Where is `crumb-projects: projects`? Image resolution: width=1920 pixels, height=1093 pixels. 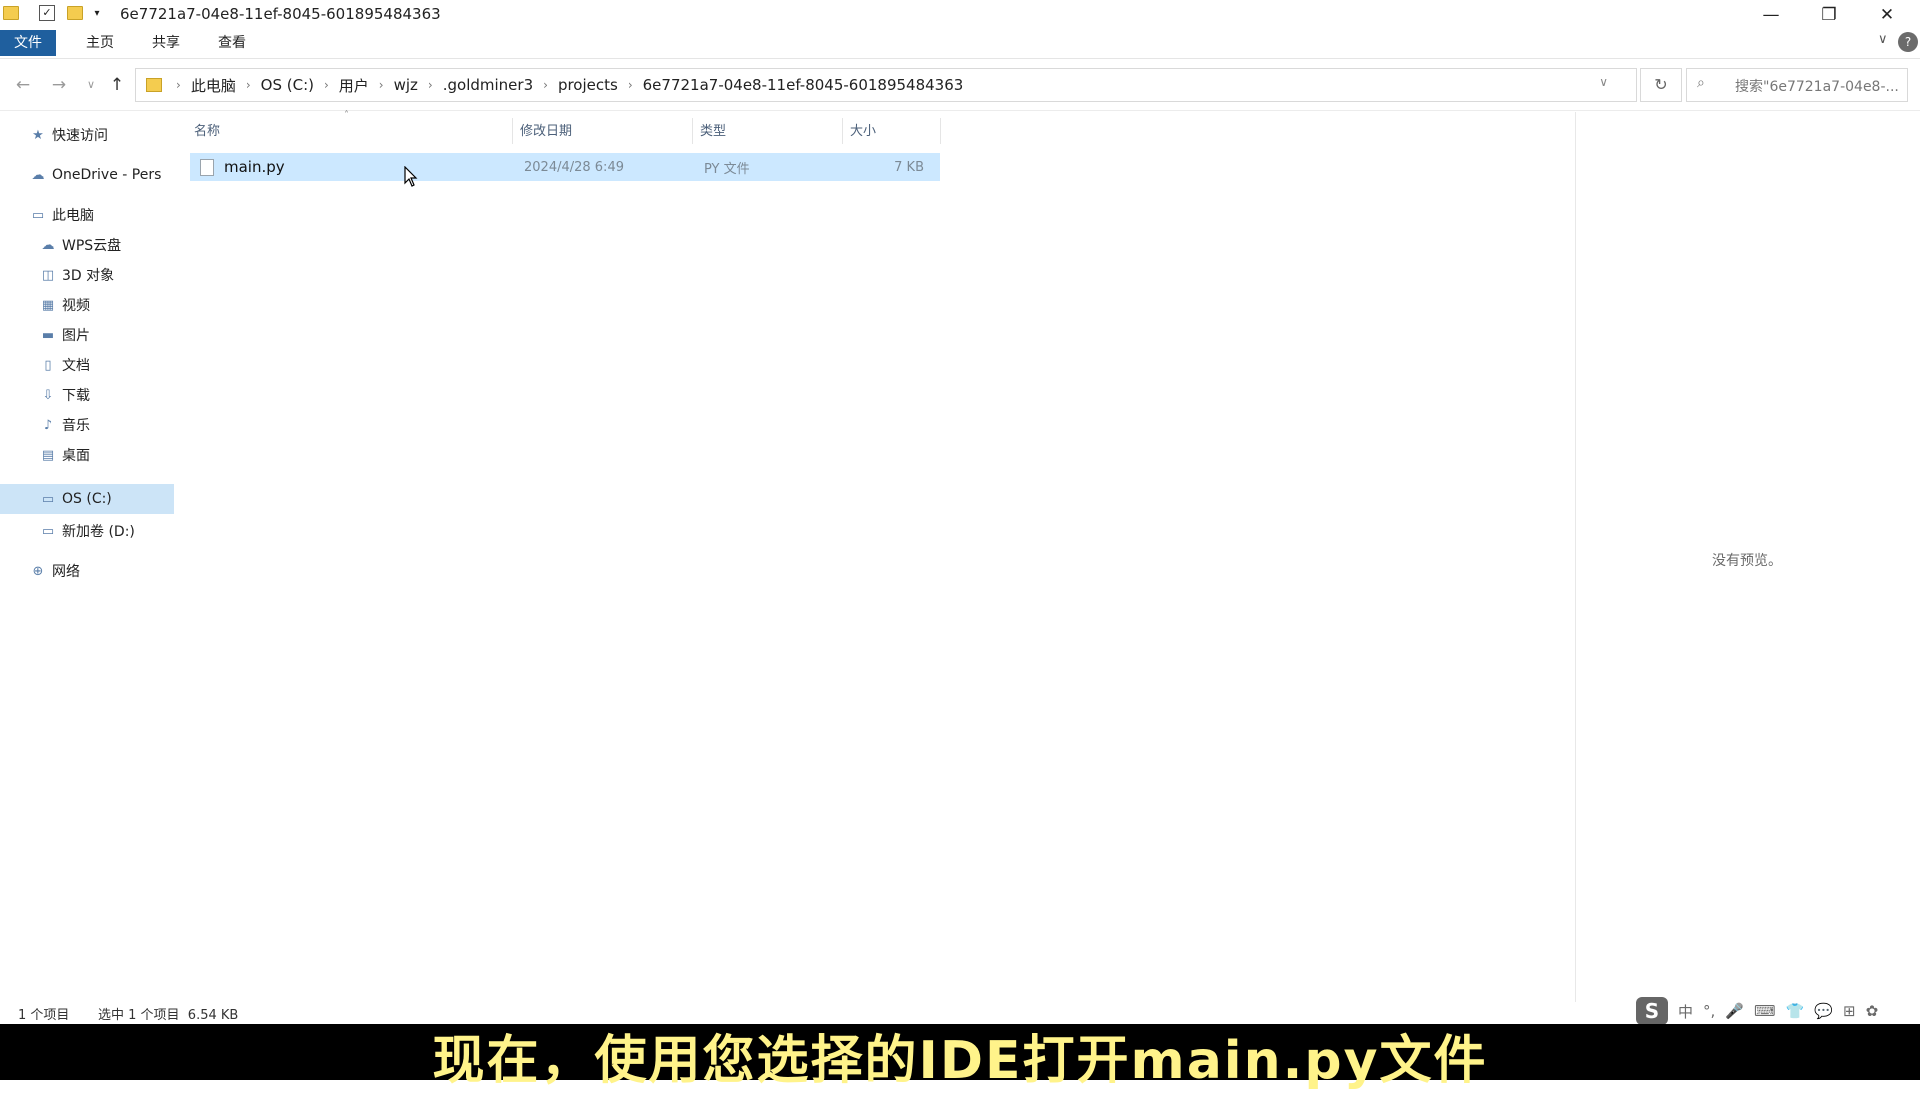
crumb-projects: projects is located at coordinates (588, 85).